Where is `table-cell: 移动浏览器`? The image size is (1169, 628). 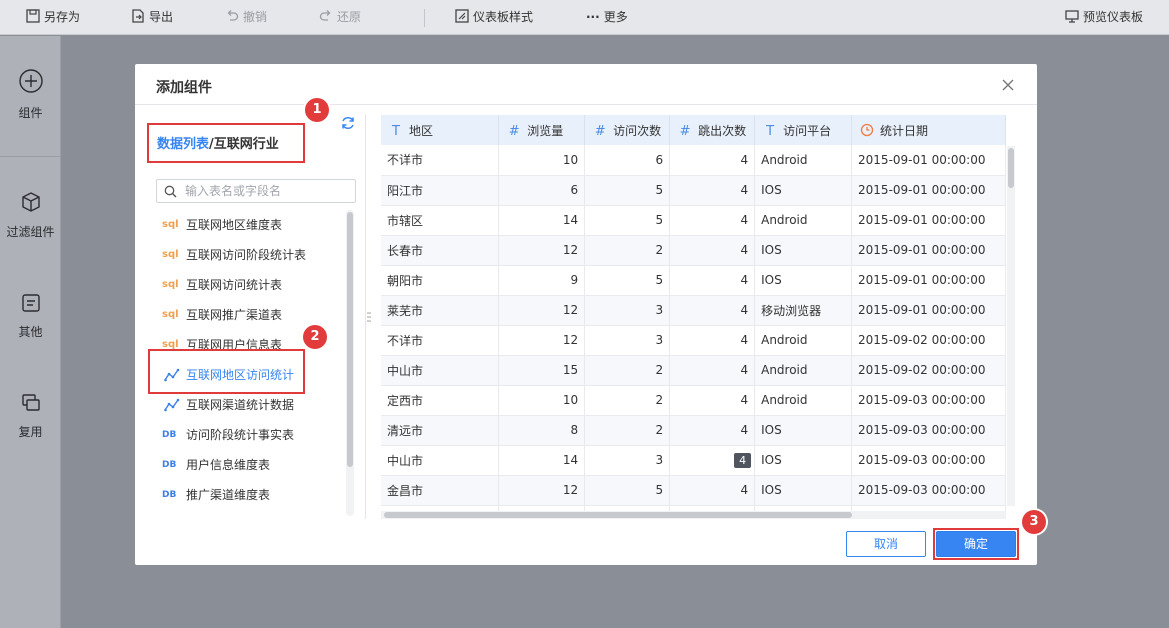 table-cell: 移动浏览器 is located at coordinates (803, 310).